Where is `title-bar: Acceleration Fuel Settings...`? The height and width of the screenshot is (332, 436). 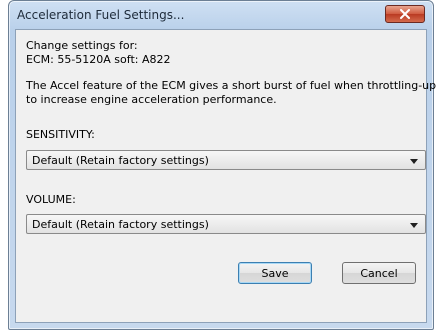
title-bar: Acceleration Fuel Settings... is located at coordinates (221, 16).